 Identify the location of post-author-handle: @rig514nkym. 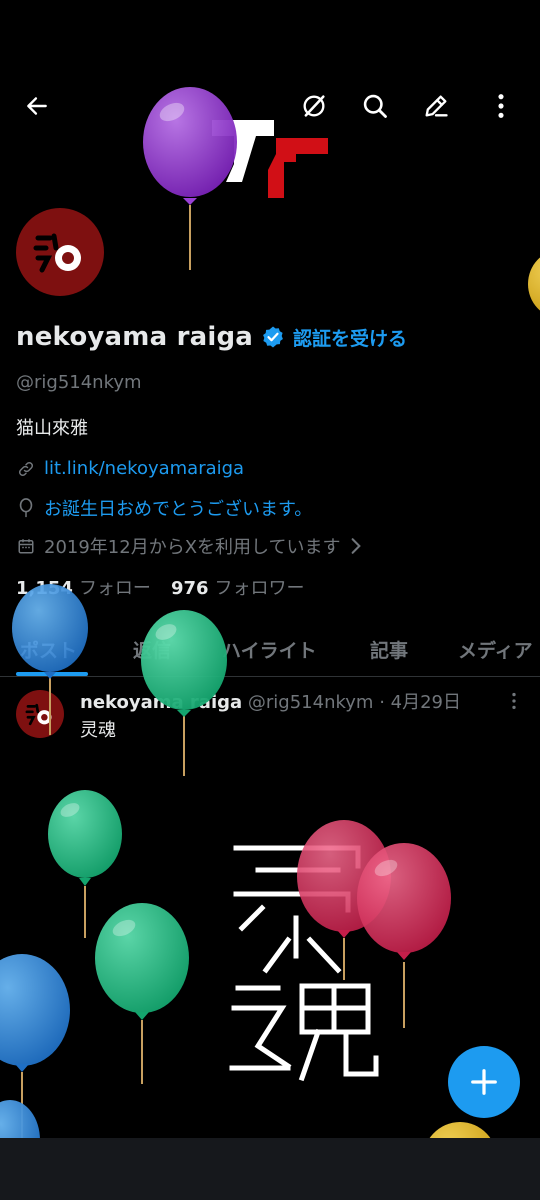
(310, 702).